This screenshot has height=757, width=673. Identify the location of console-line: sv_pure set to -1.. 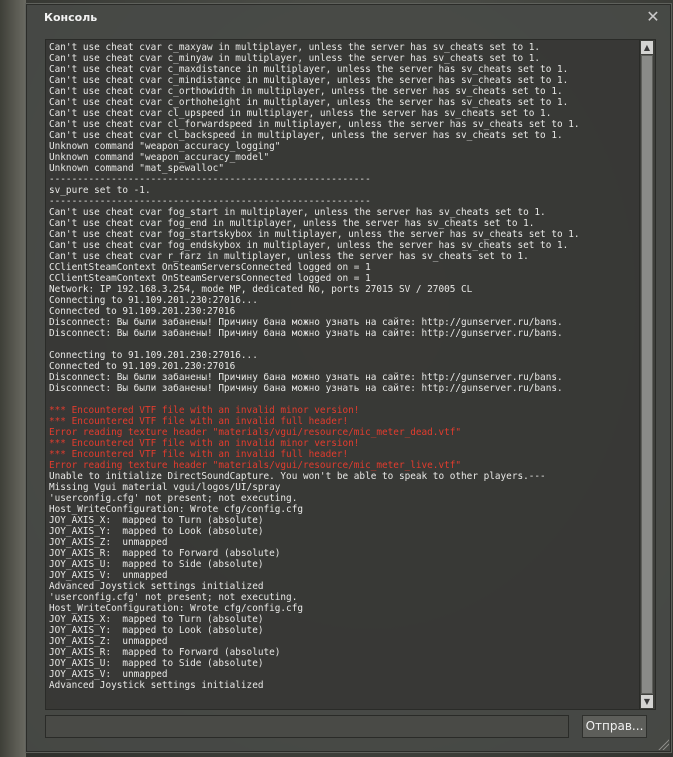
(100, 190).